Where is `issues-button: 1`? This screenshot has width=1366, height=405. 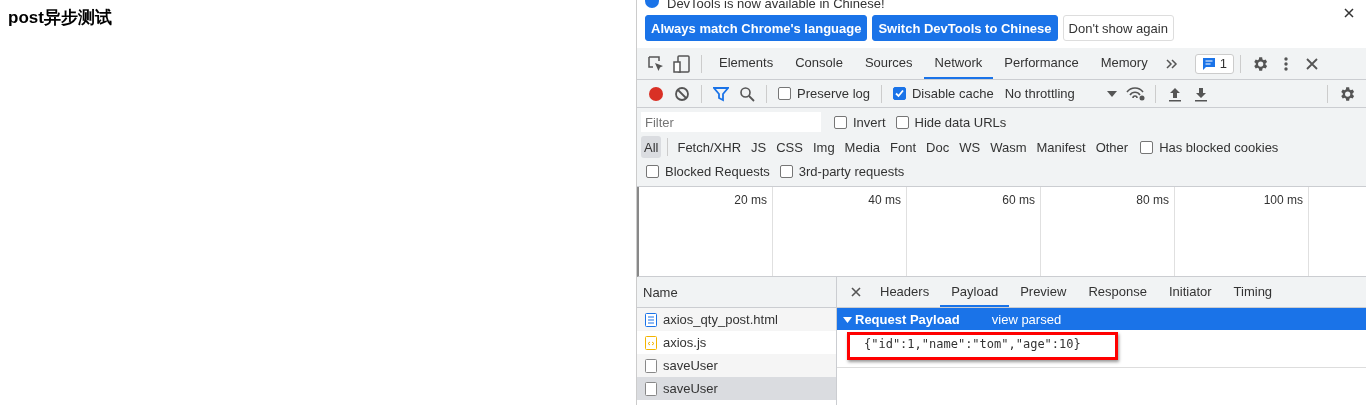 issues-button: 1 is located at coordinates (1214, 63).